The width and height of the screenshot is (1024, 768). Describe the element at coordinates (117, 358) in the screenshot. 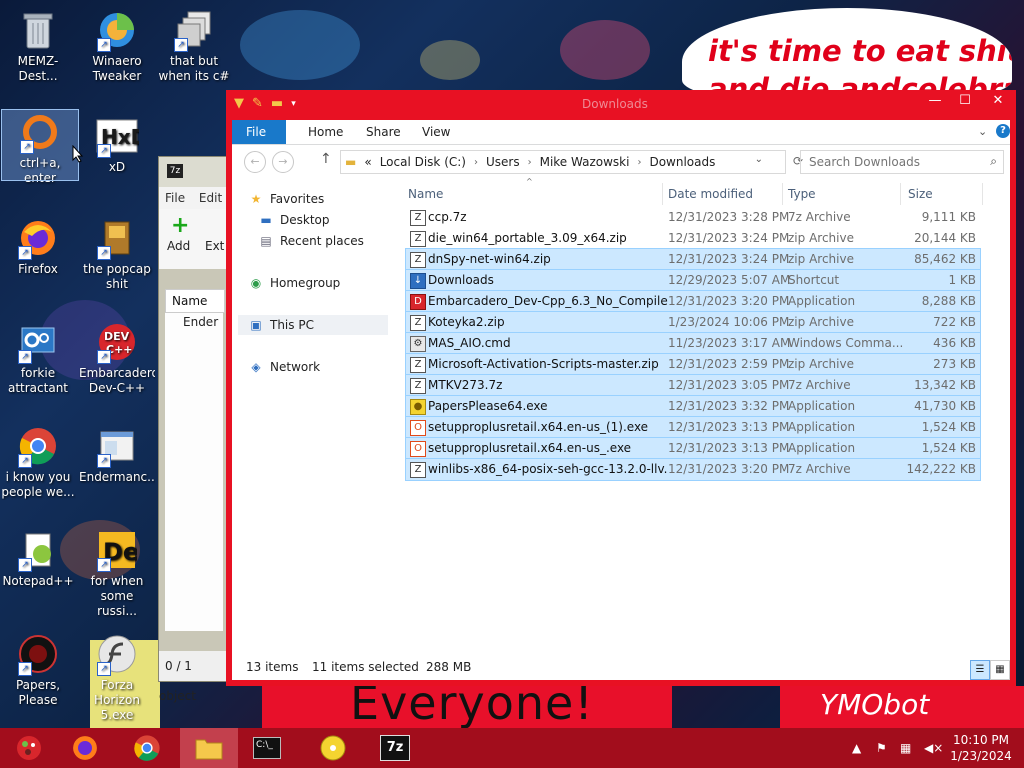

I see `desktop-icon-devcpp: DEV C++ ↗ Embarcadero Dev-C++` at that location.